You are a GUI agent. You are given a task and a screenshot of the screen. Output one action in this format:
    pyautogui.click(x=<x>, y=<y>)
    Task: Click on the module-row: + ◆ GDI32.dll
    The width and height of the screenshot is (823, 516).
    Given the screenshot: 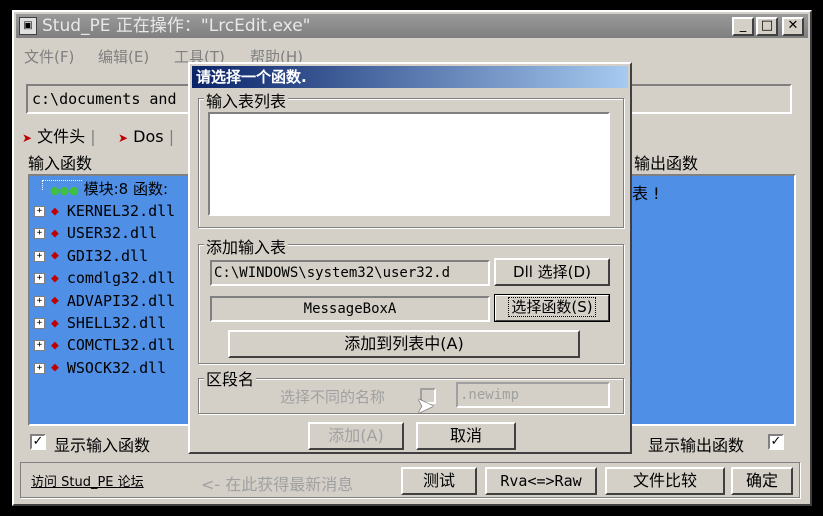 What is the action you would take?
    pyautogui.click(x=91, y=256)
    